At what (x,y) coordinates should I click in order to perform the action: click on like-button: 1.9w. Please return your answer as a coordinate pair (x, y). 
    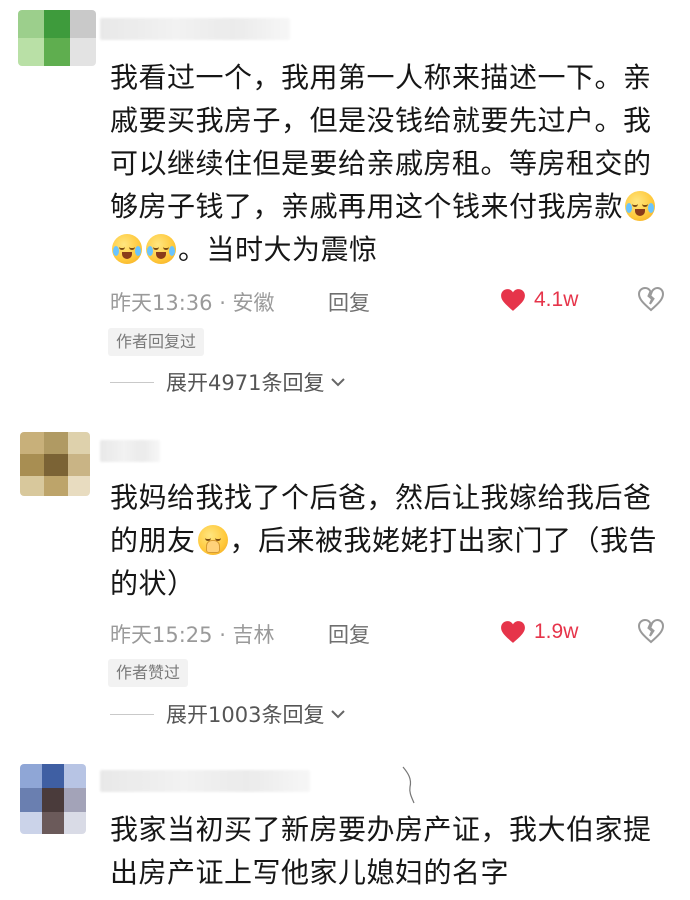
    Looking at the image, I should click on (539, 632).